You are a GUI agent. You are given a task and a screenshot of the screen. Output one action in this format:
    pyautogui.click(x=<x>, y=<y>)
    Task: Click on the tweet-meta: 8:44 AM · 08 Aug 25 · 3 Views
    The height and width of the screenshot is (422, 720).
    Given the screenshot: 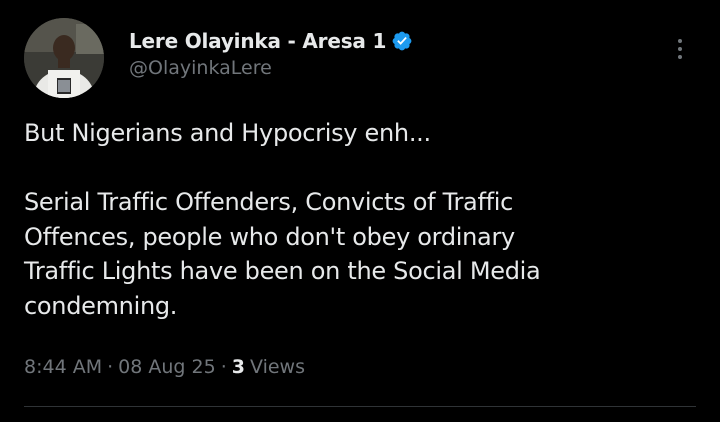 What is the action you would take?
    pyautogui.click(x=164, y=367)
    